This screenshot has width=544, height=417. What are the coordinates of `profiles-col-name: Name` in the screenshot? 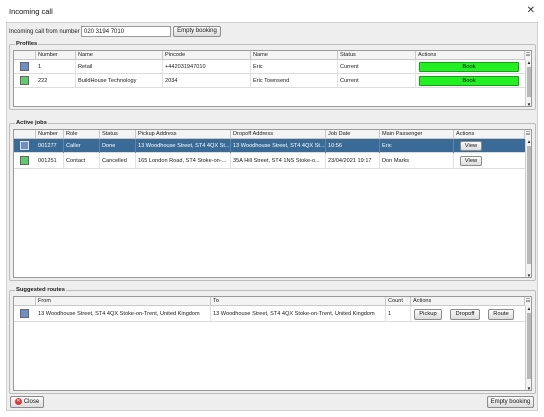 It's located at (119, 55).